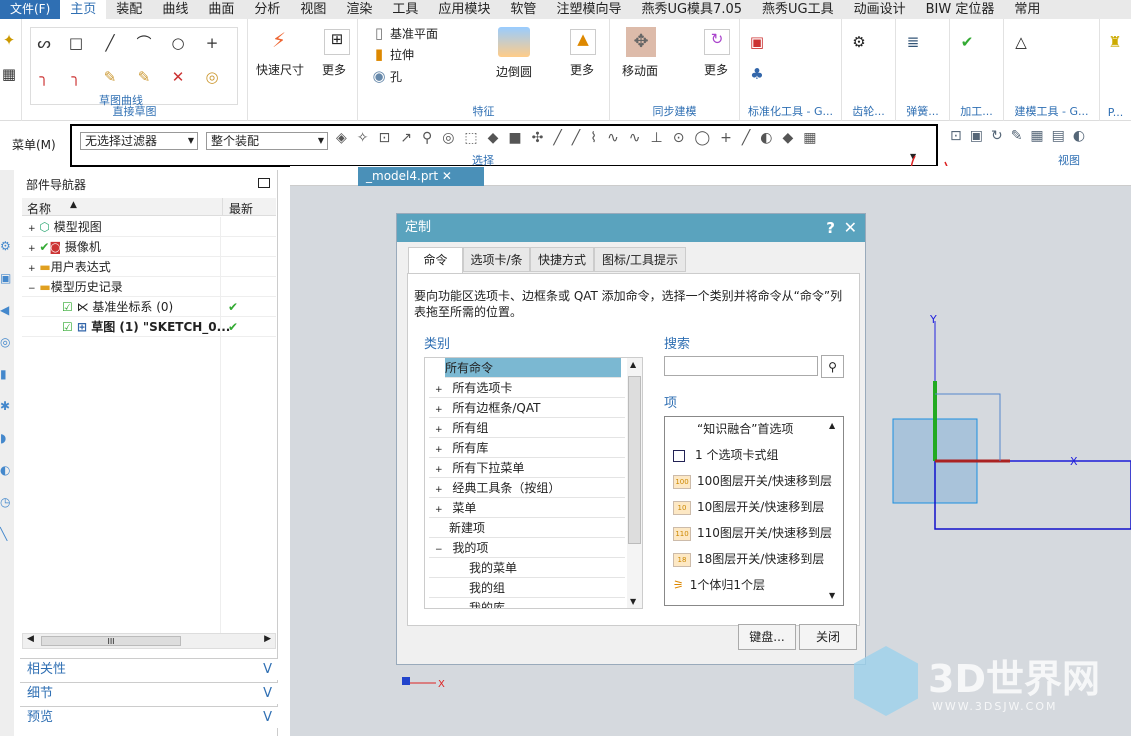 This screenshot has height=736, width=1131. Describe the element at coordinates (76, 77) in the screenshot. I see `chamfer-icon: ╮` at that location.